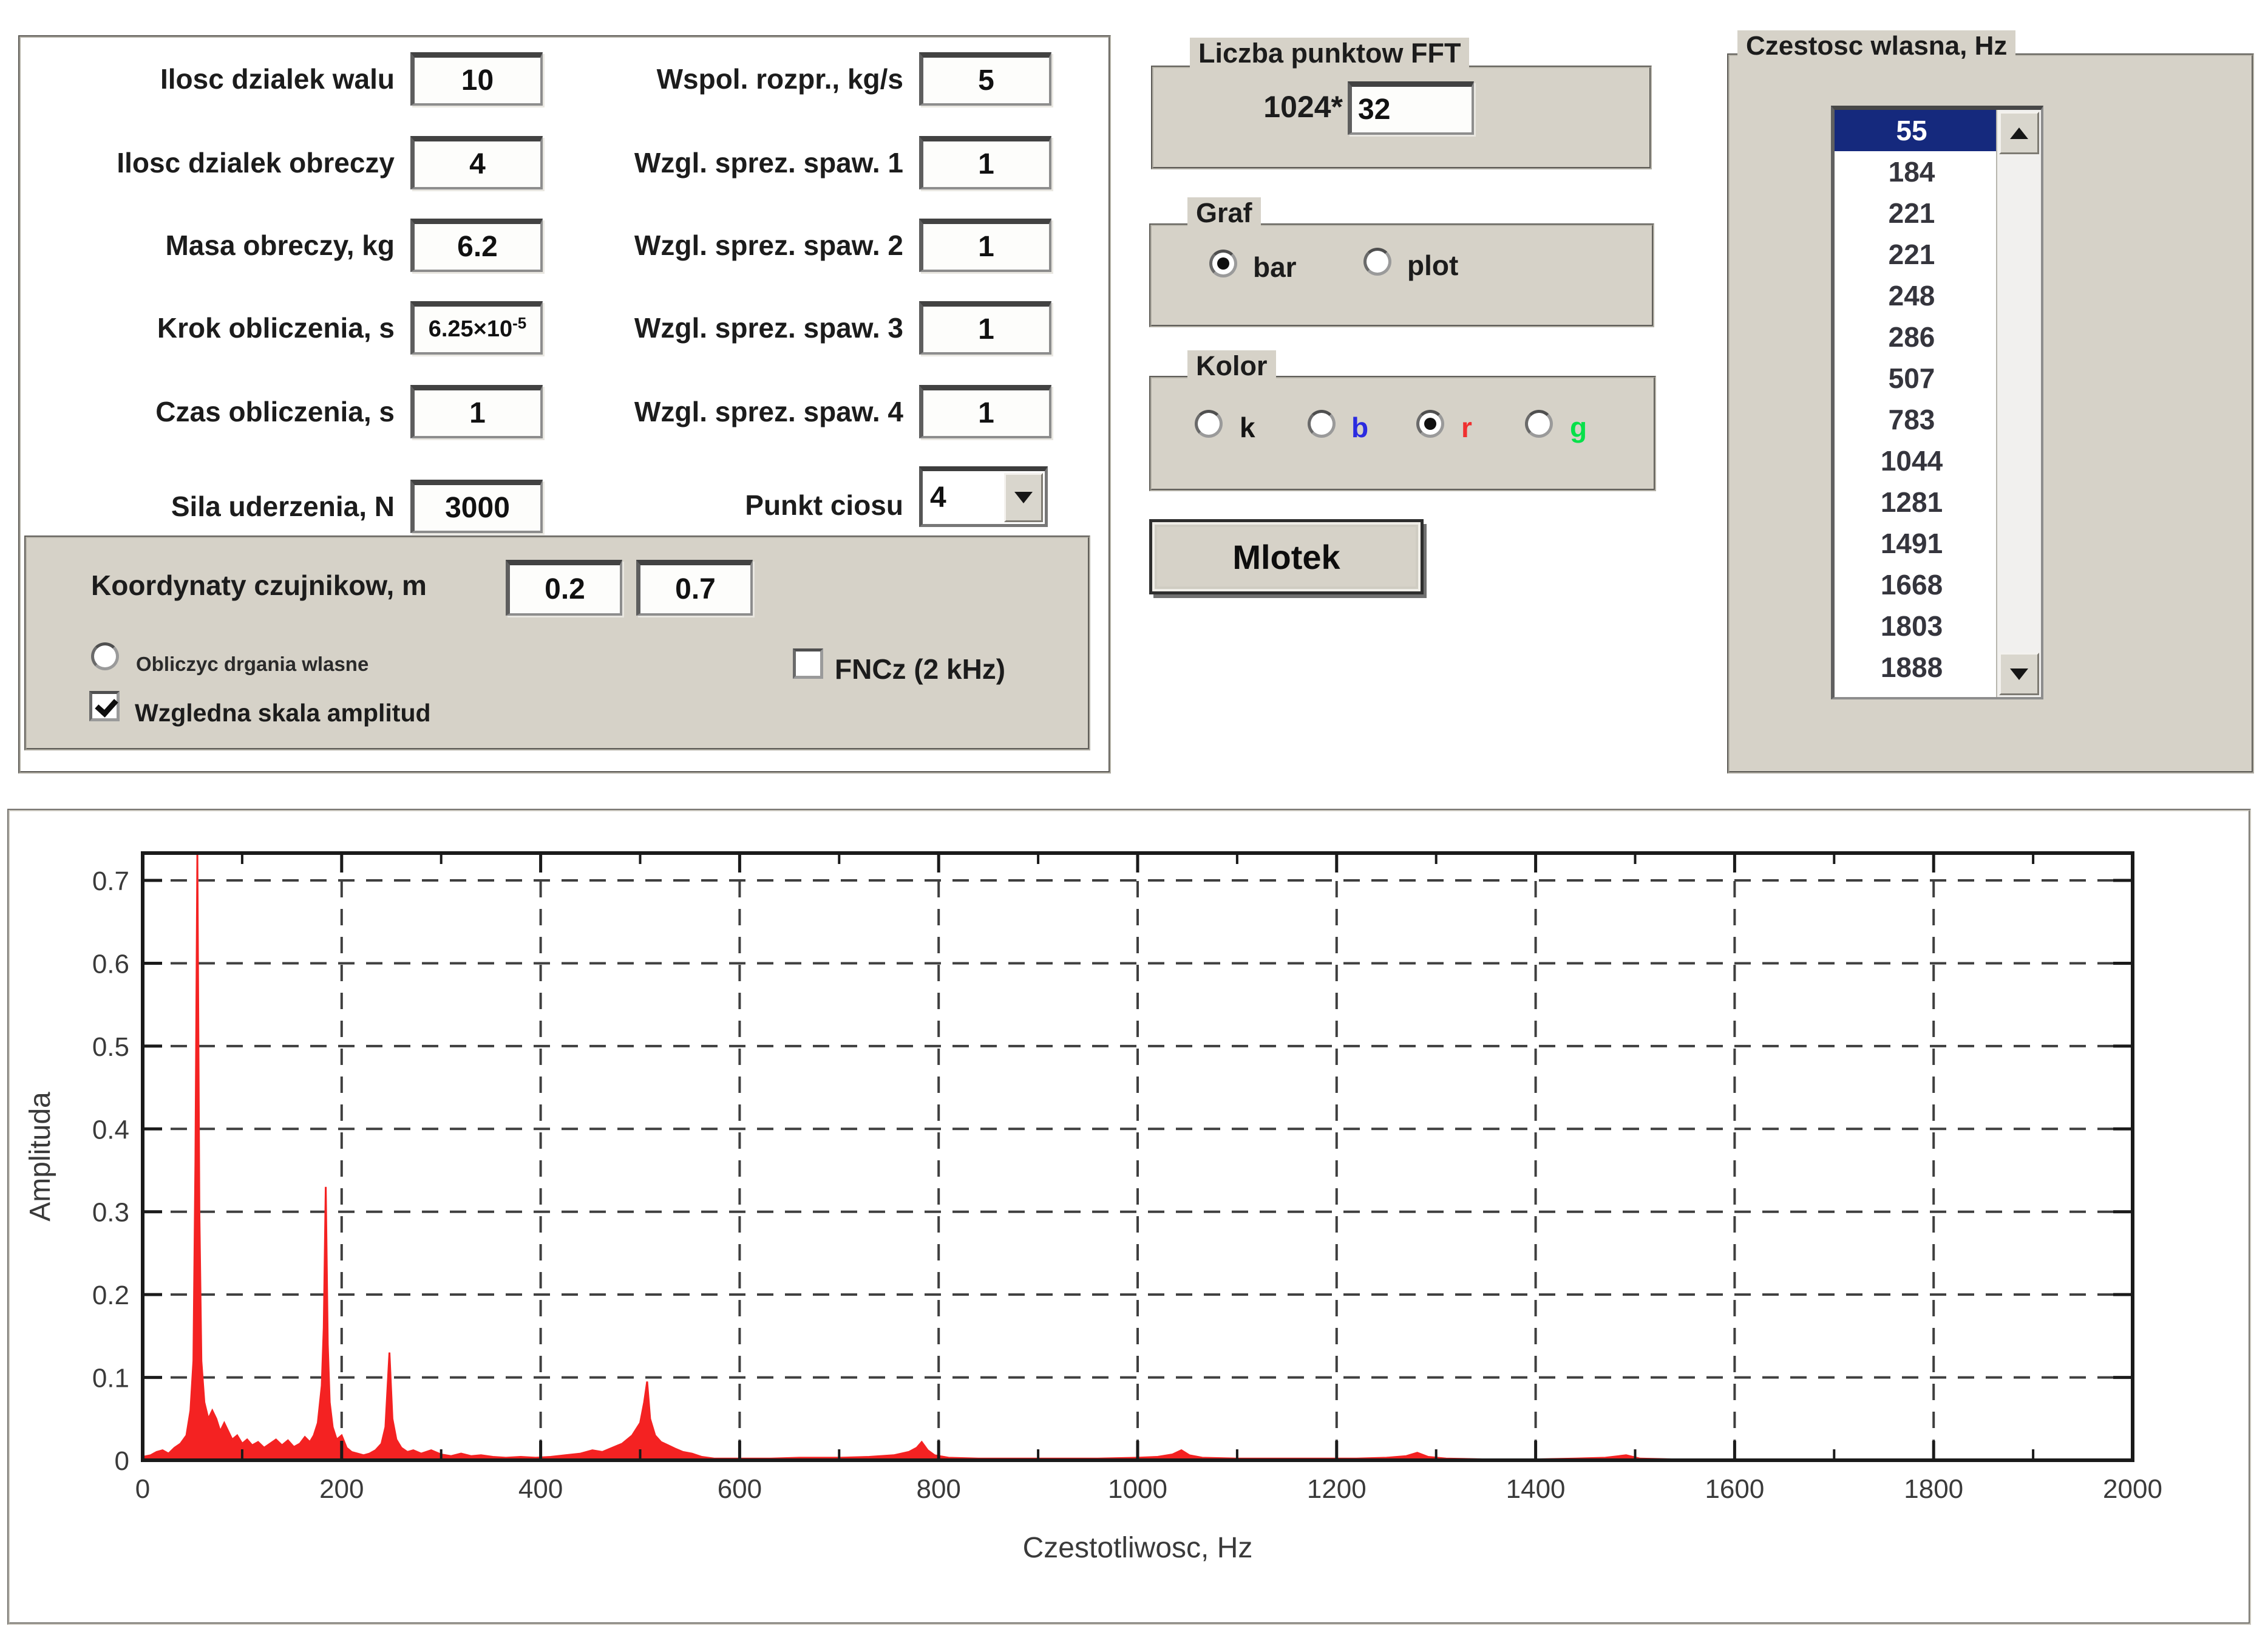 This screenshot has height=1643, width=2268. I want to click on input-krok-obliczenia: 6.25×10 -5, so click(476, 328).